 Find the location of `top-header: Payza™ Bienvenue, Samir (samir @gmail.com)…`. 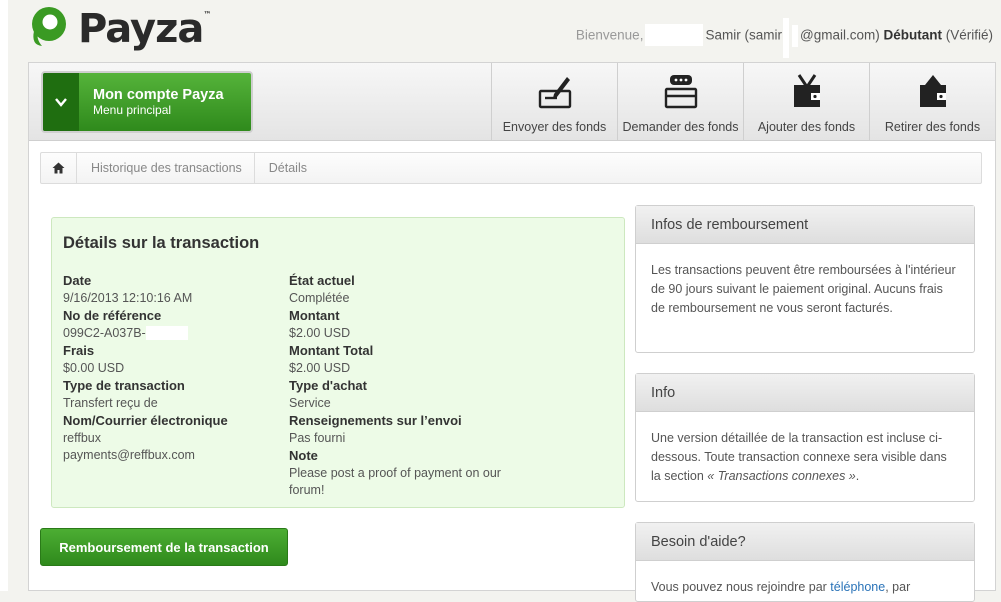

top-header: Payza™ Bienvenue, Samir (samir @gmail.com)… is located at coordinates (504, 30).